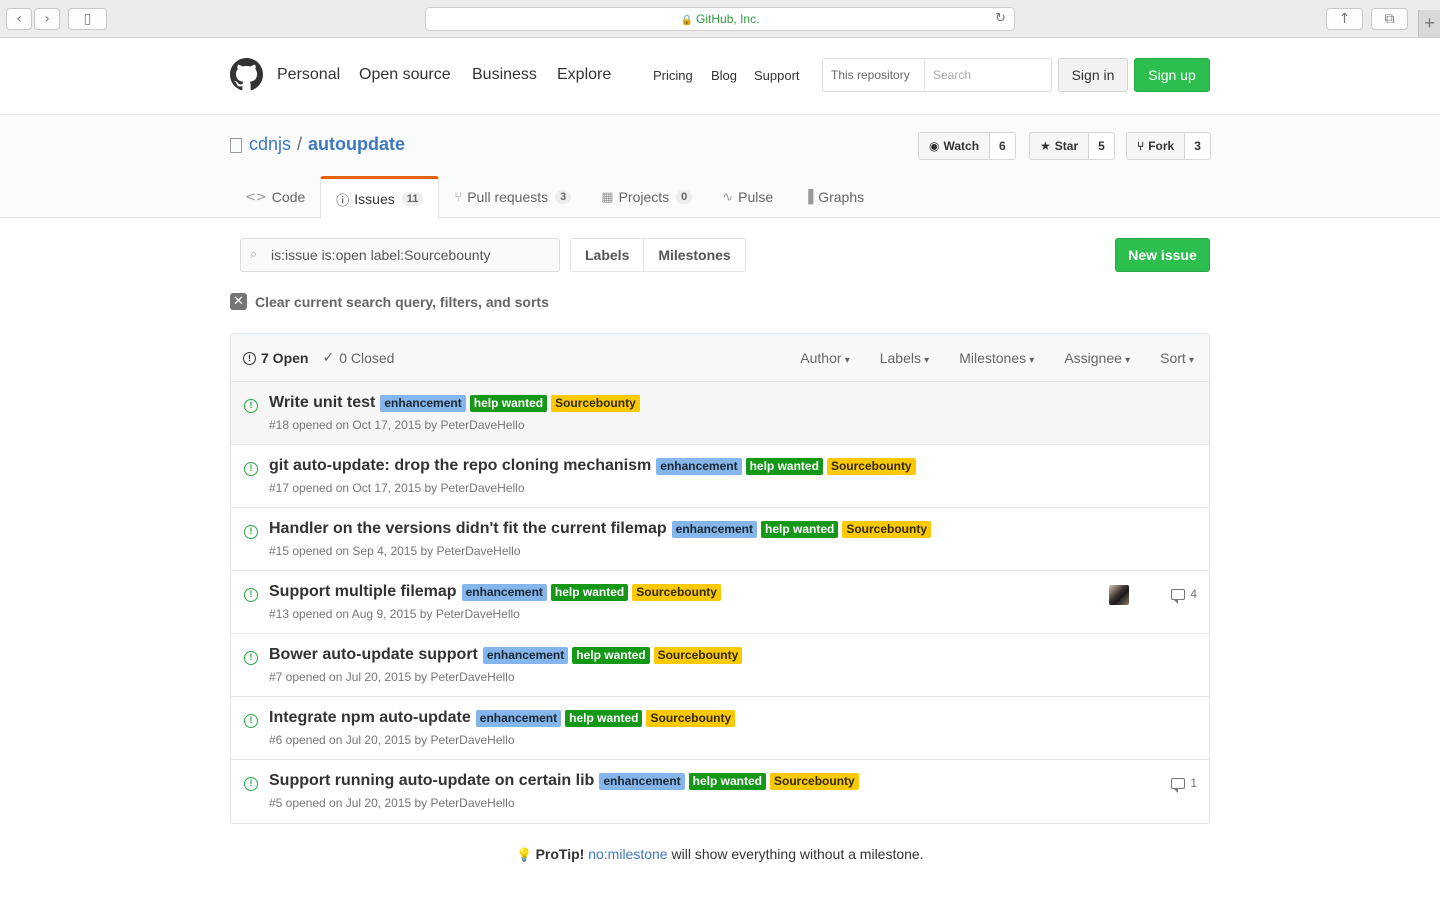  What do you see at coordinates (275, 197) in the screenshot?
I see `tab-code: <> Code` at bounding box center [275, 197].